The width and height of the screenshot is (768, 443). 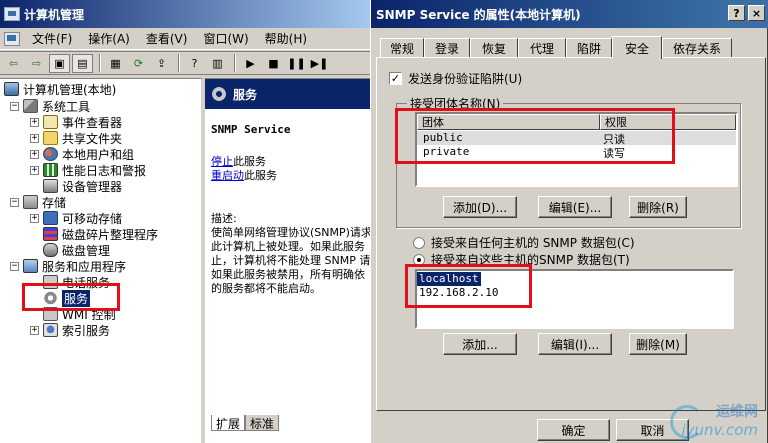 I want to click on community-row: private 读写, so click(x=576, y=152).